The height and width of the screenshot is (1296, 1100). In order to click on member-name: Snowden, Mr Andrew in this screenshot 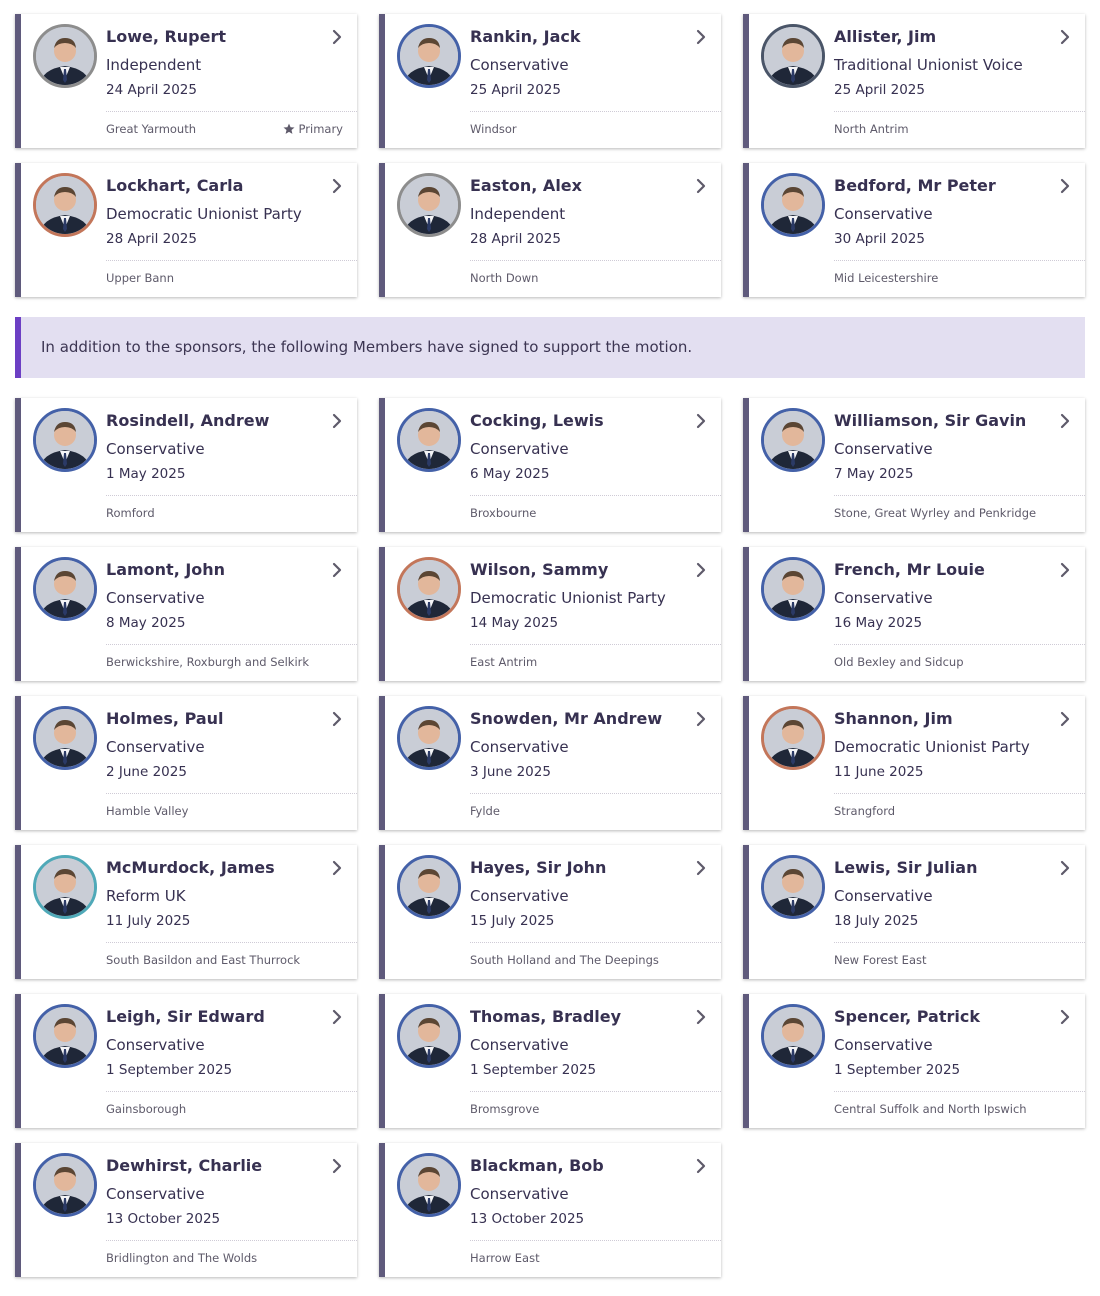, I will do `click(566, 718)`.